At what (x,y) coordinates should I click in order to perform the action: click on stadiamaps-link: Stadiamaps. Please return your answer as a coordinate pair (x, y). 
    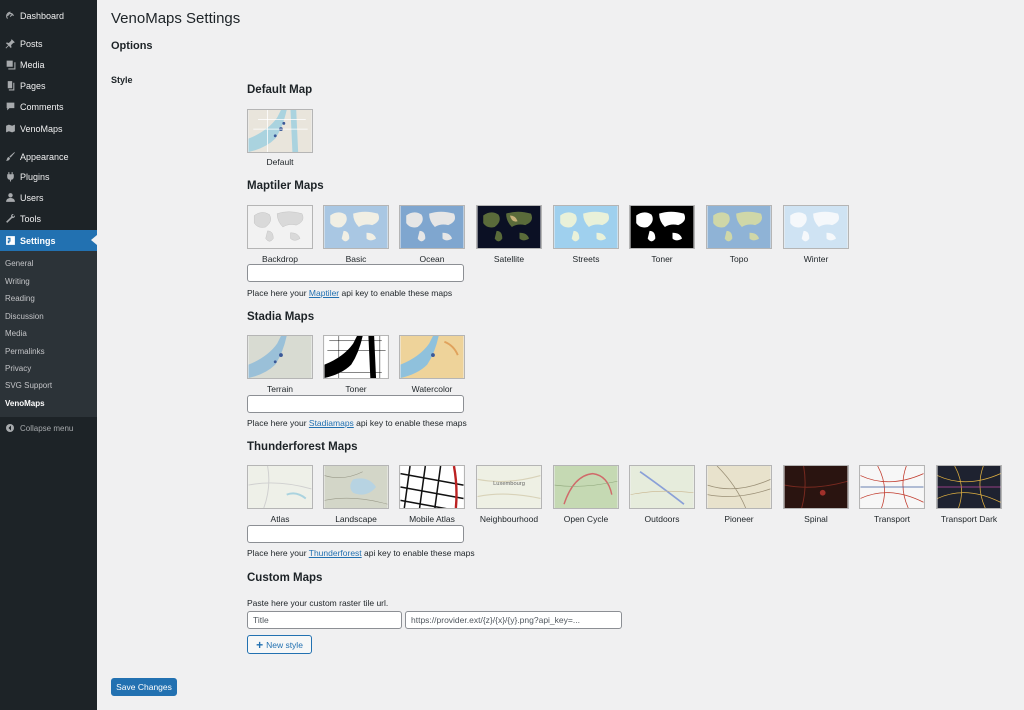
    Looking at the image, I should click on (331, 423).